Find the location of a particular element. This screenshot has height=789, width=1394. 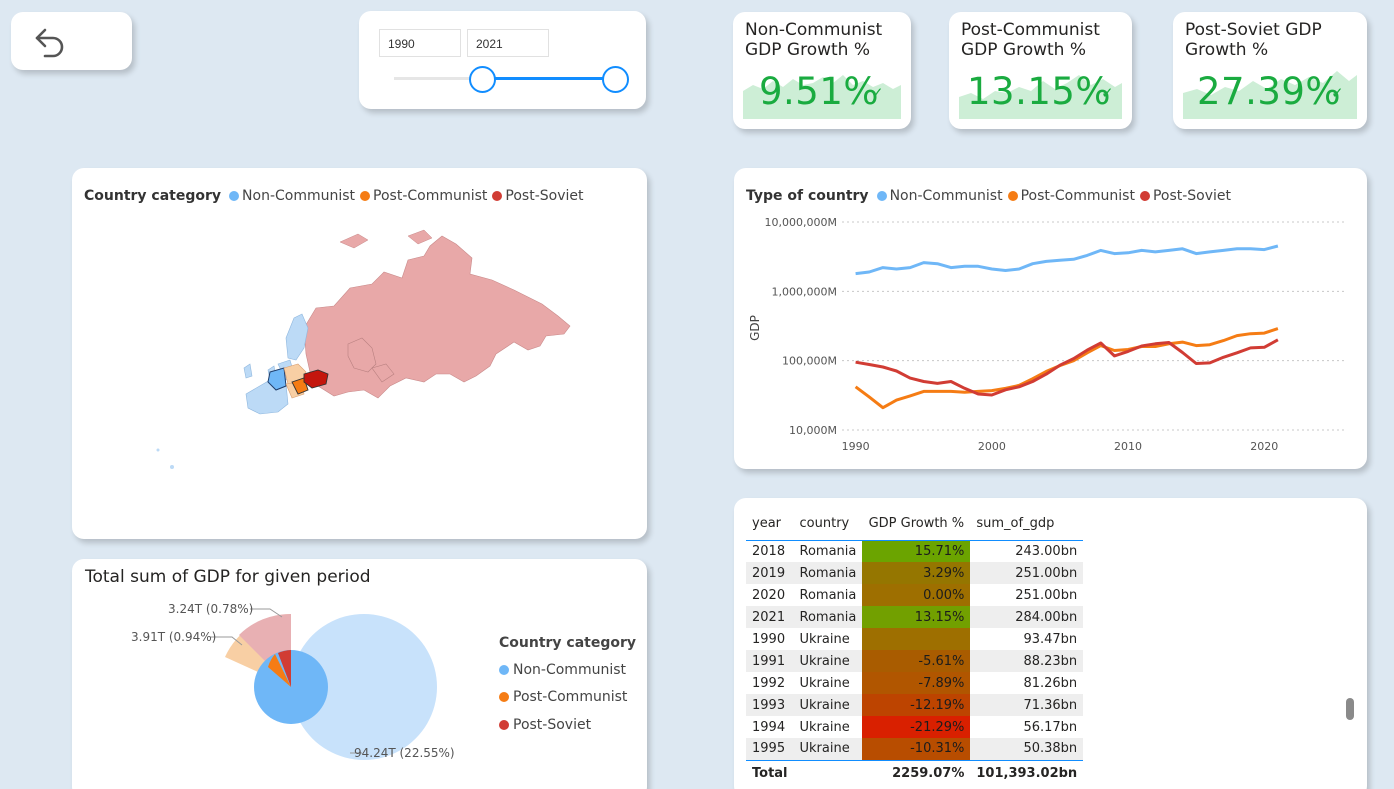

y-tick-label: 10,000M is located at coordinates (813, 430).